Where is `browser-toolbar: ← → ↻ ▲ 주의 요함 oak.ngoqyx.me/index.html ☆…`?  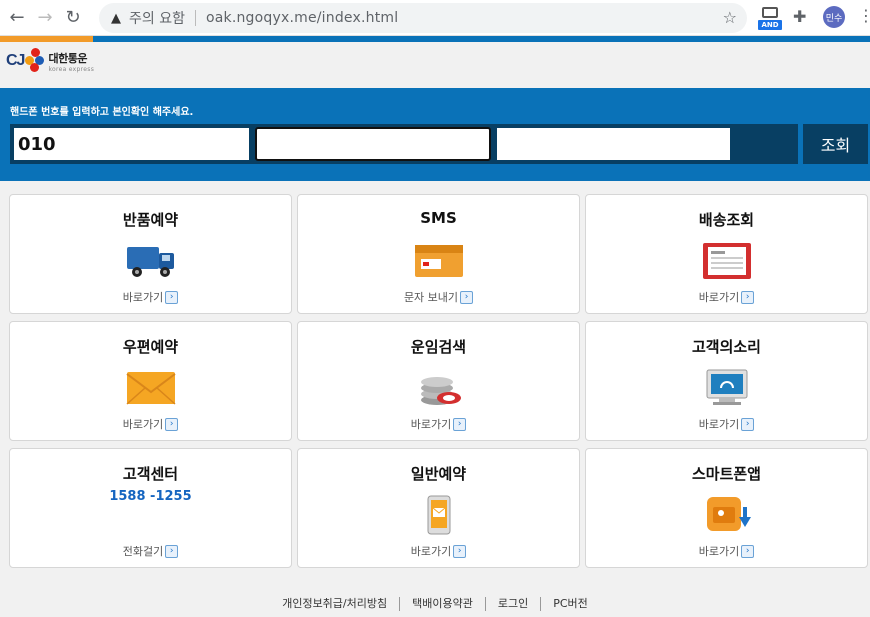
browser-toolbar: ← → ↻ ▲ 주의 요함 oak.ngoqyx.me/index.html ☆… is located at coordinates (435, 18).